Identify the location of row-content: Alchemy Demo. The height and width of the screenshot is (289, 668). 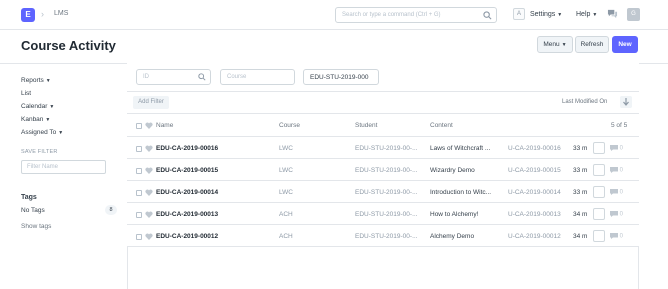
(452, 236).